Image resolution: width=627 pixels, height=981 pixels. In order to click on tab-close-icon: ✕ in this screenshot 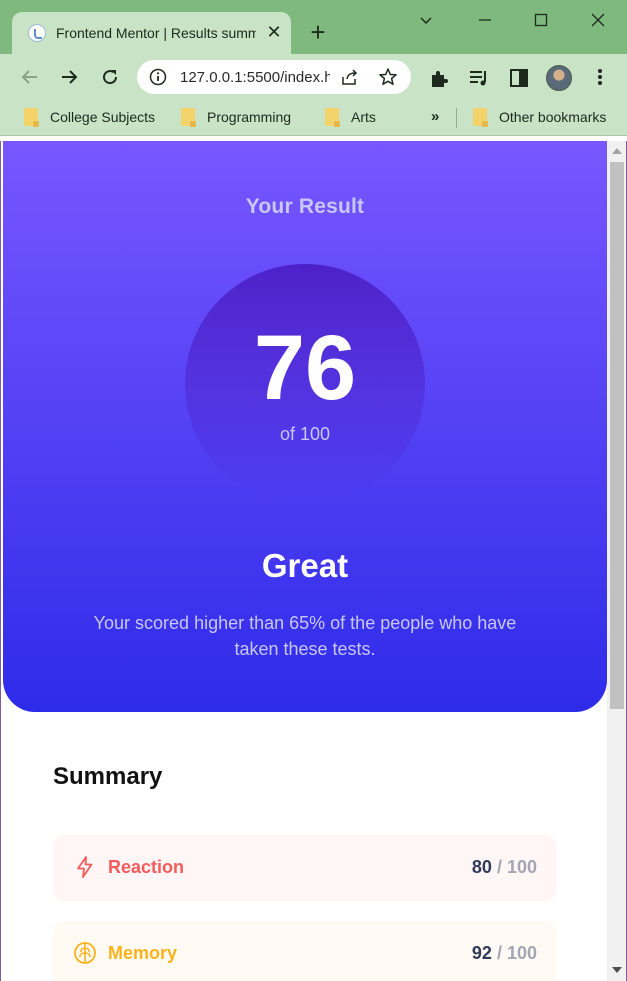, I will do `click(274, 32)`.